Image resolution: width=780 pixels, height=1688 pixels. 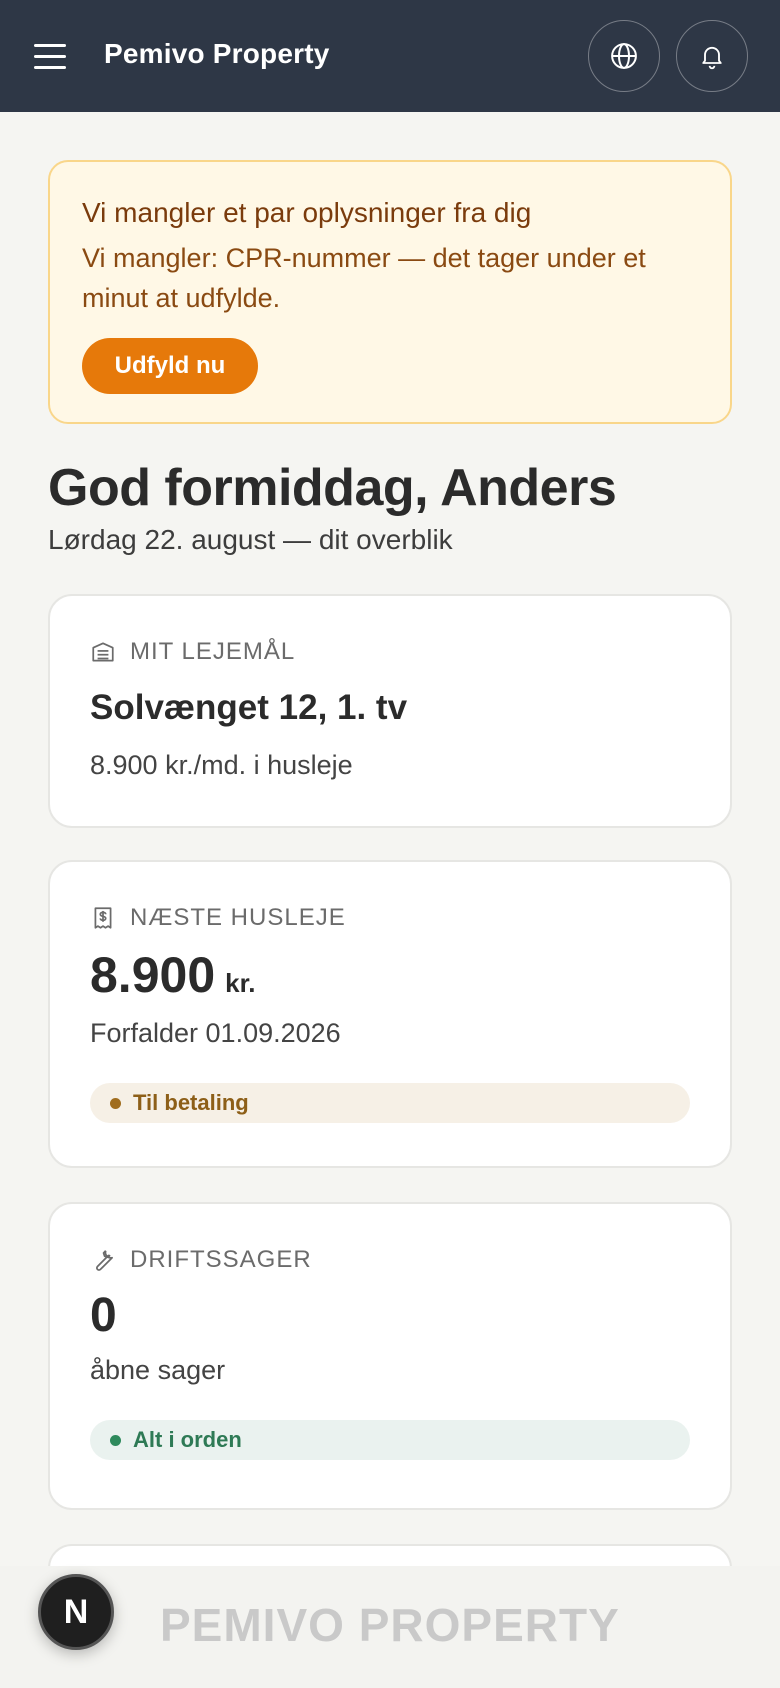 I want to click on rent-amount: 8.900 kr., so click(x=390, y=975).